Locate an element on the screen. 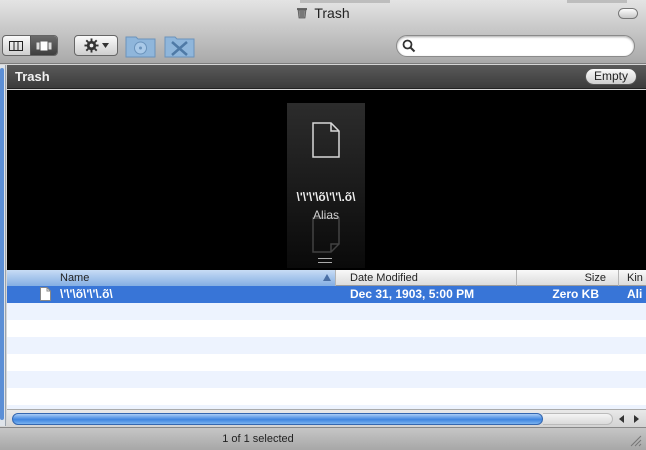 The height and width of the screenshot is (450, 646). path-bar: Trash Empty is located at coordinates (326, 77).